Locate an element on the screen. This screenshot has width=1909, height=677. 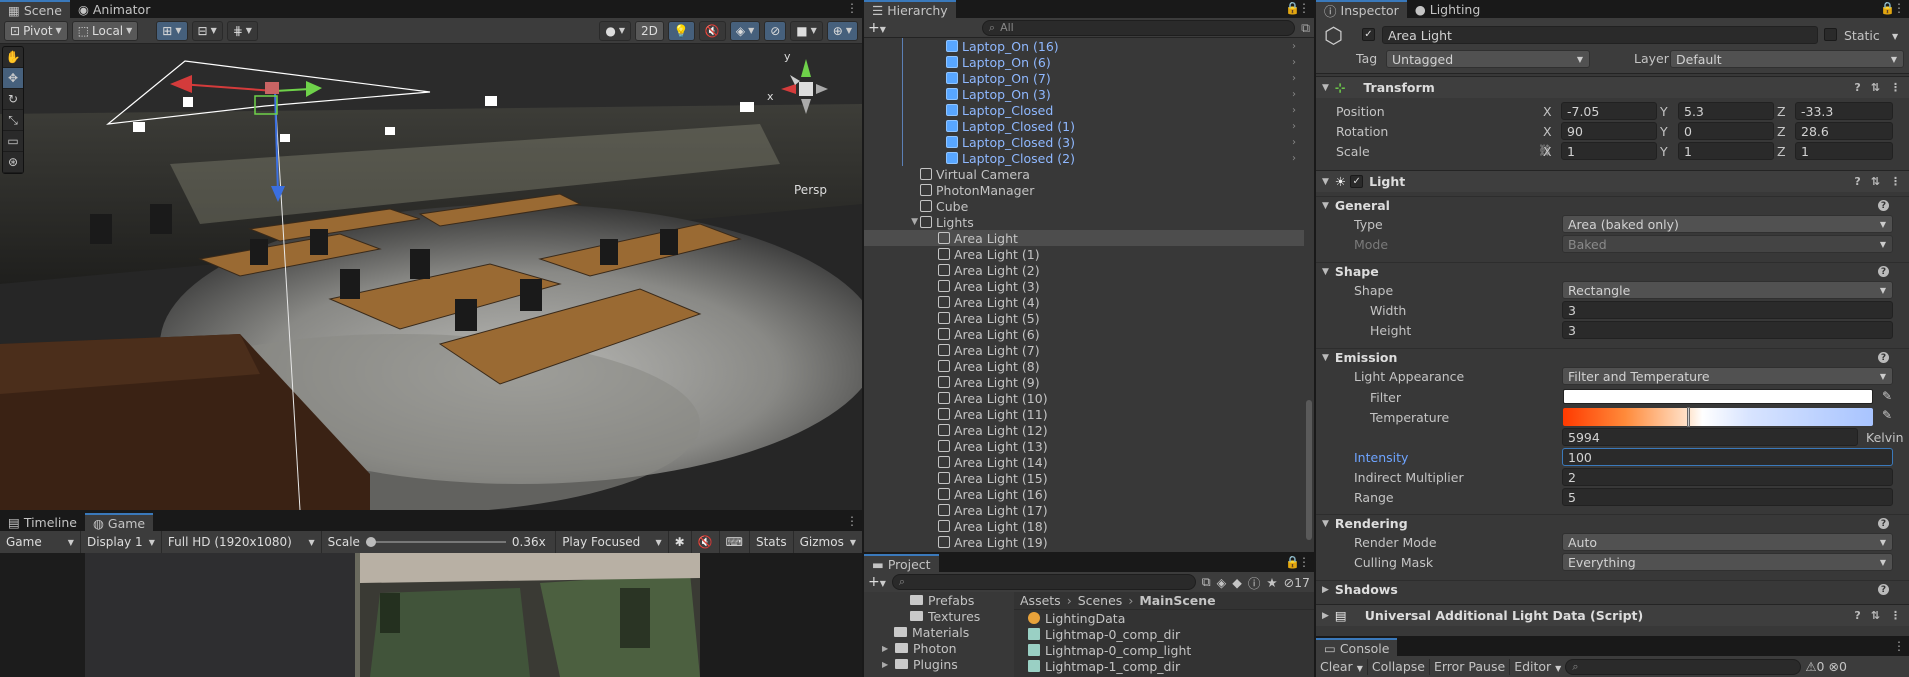
hidden-packages-icon: ⊘17 is located at coordinates (1297, 582).